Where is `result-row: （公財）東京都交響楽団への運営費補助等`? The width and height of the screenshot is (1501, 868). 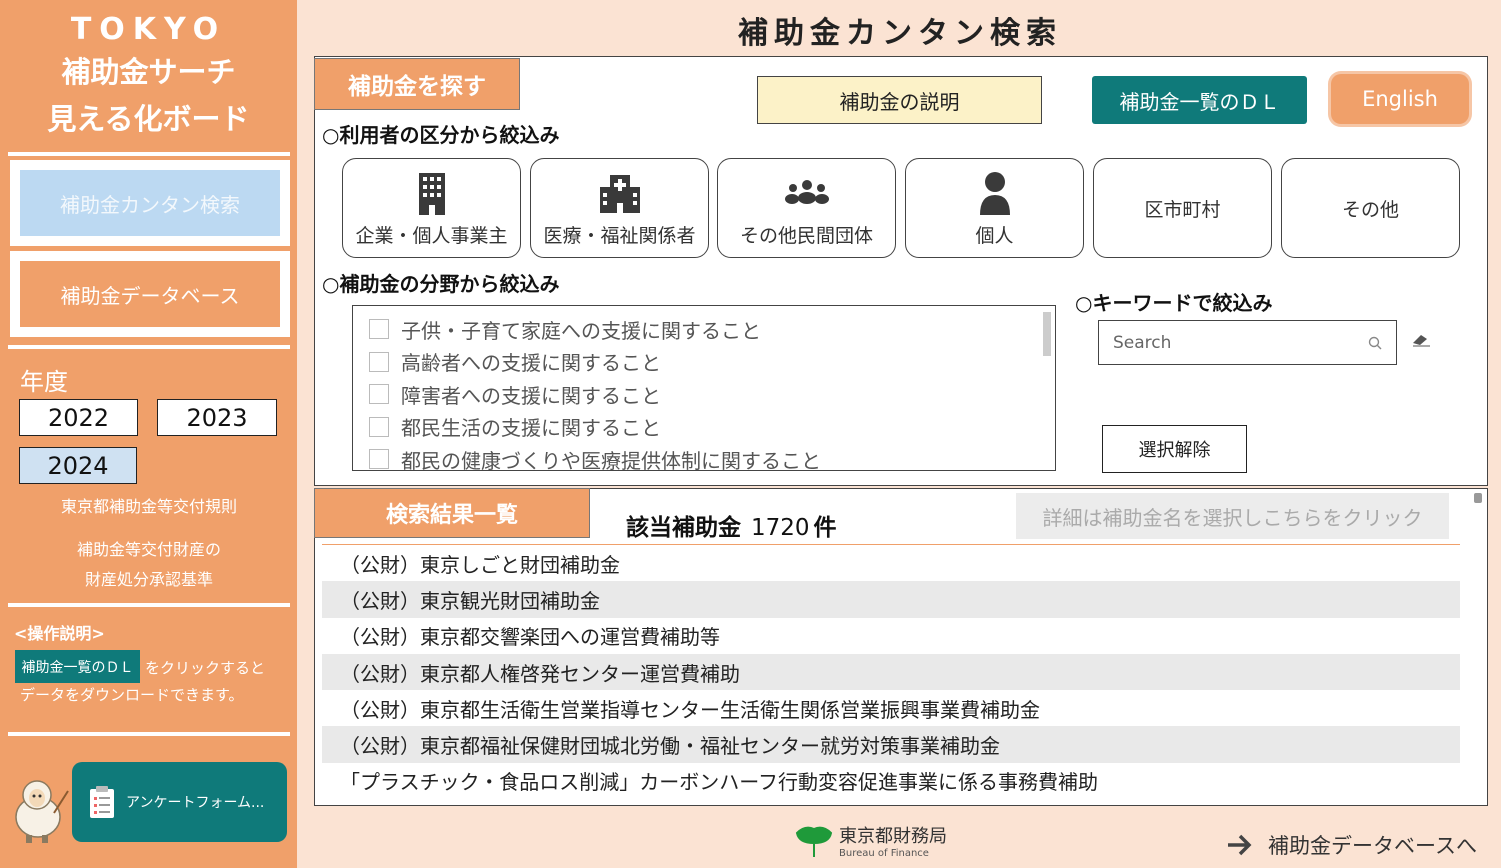 result-row: （公財）東京都交響楽団への運営費補助等 is located at coordinates (891, 636).